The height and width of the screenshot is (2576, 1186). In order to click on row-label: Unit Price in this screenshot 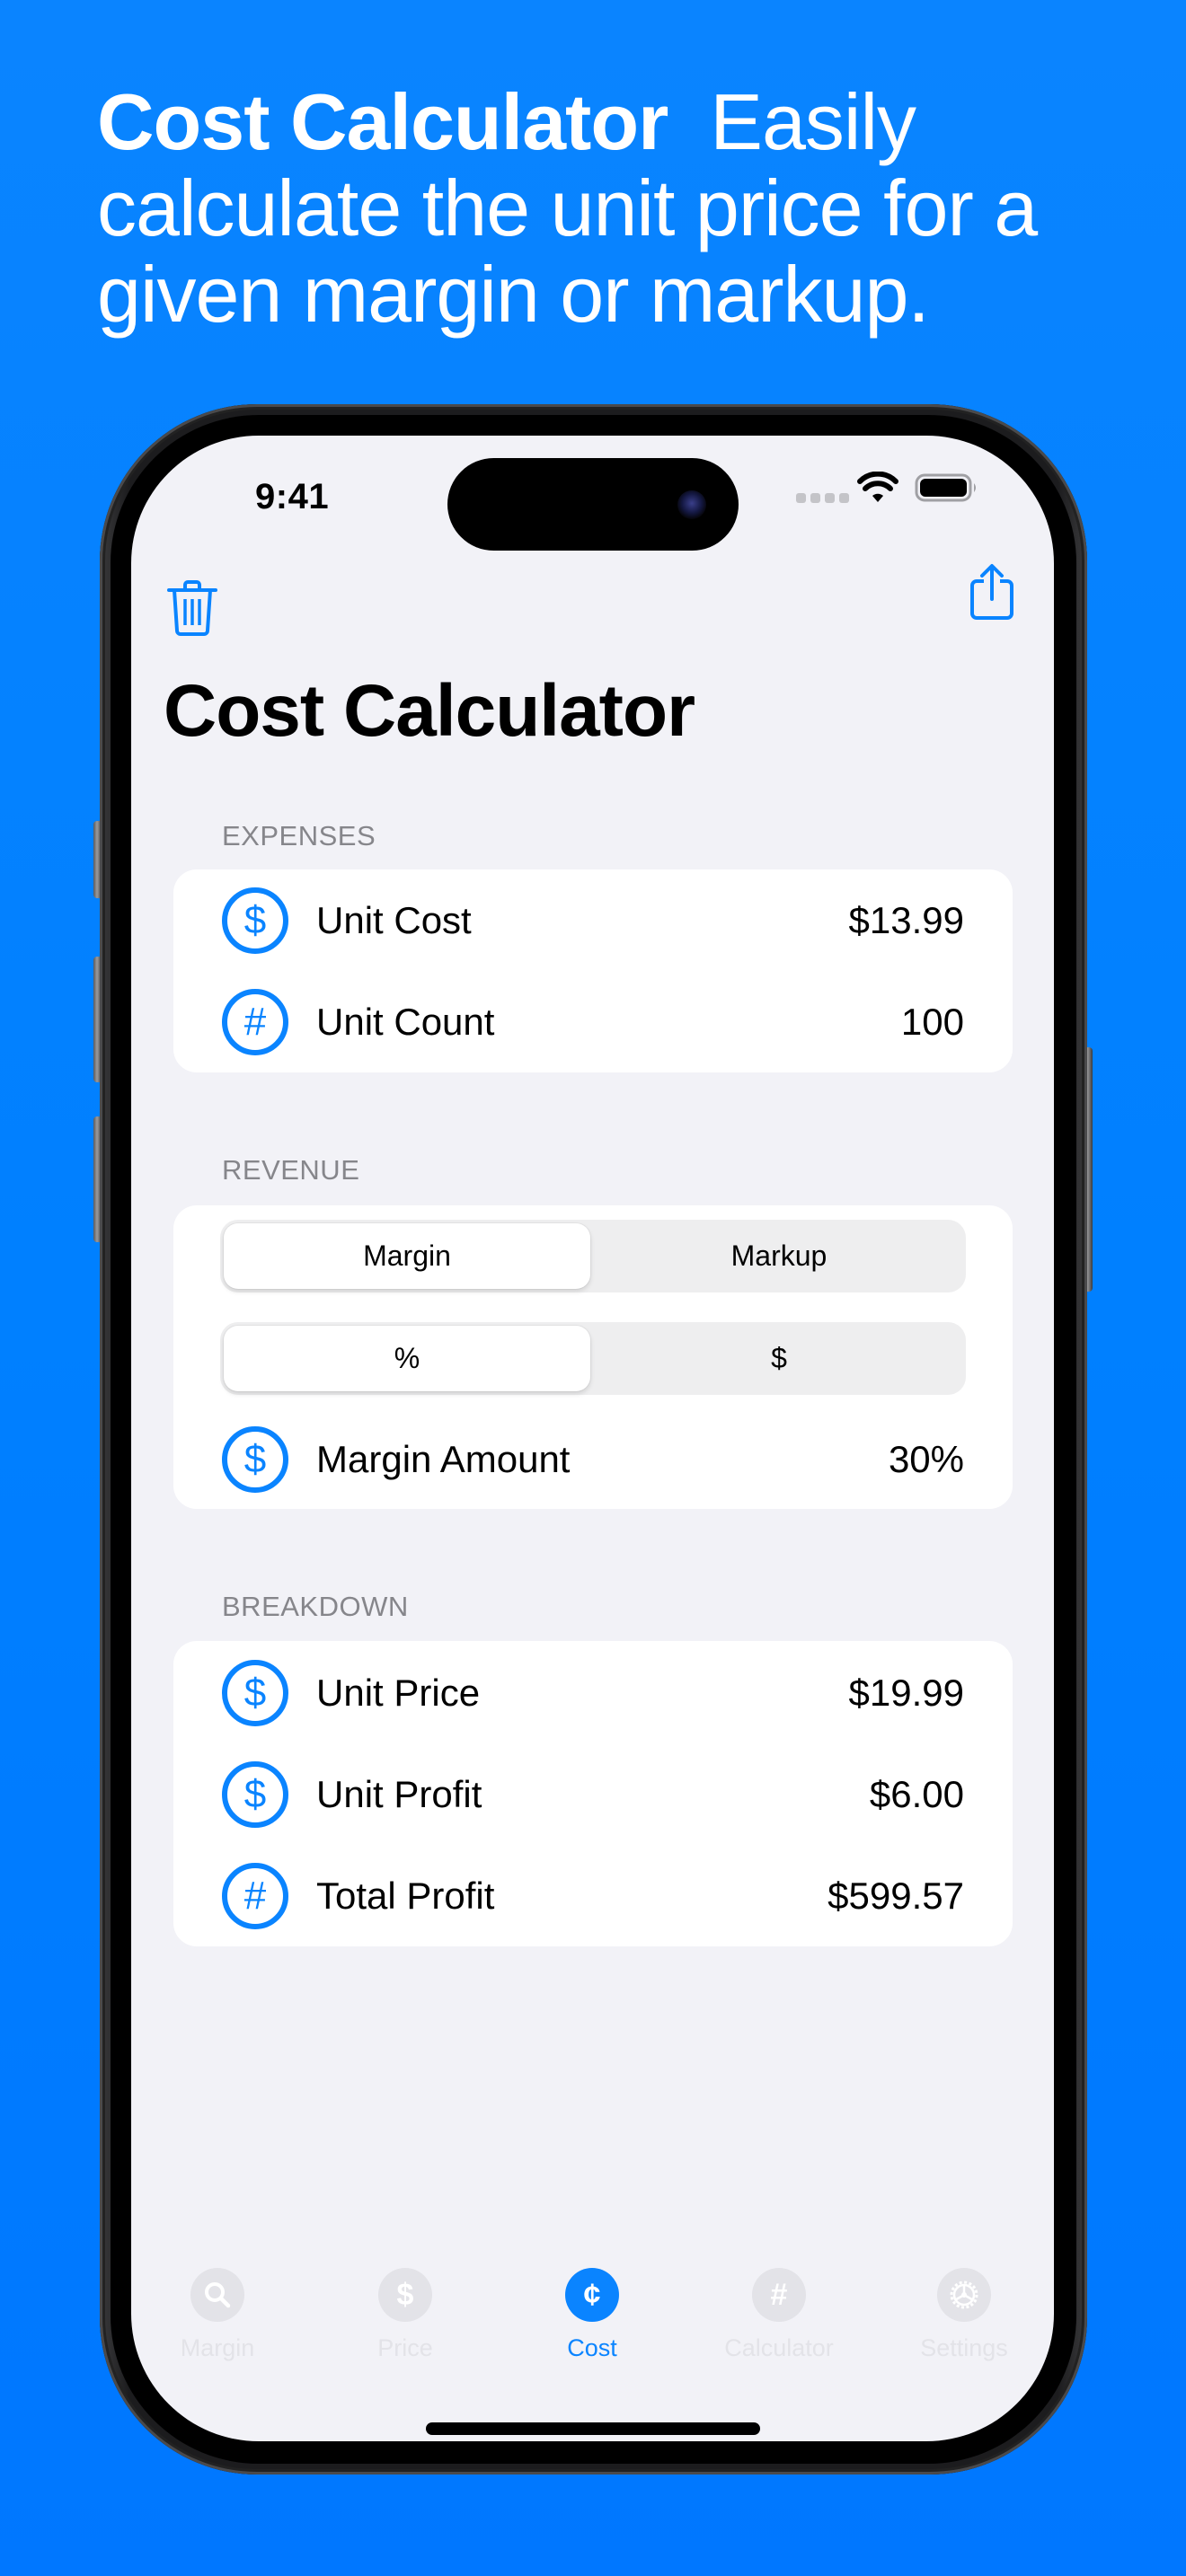, I will do `click(398, 1692)`.